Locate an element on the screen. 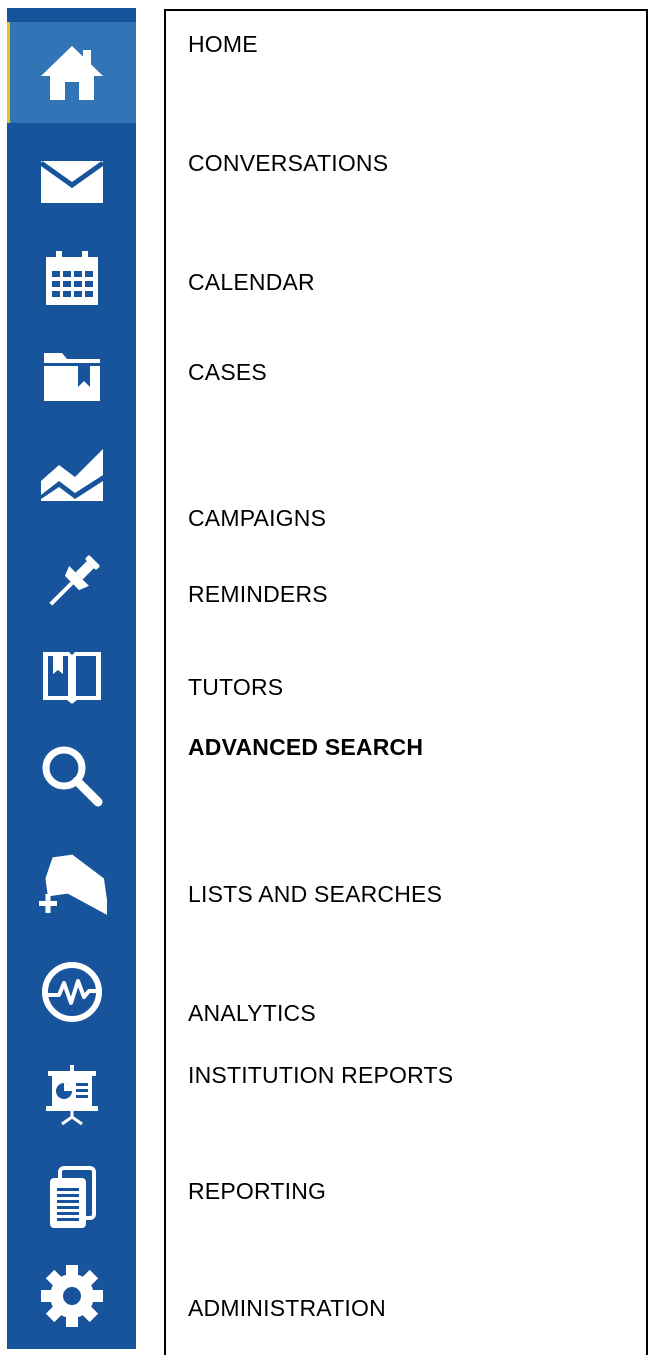  sidebar-item-home is located at coordinates (71, 72).